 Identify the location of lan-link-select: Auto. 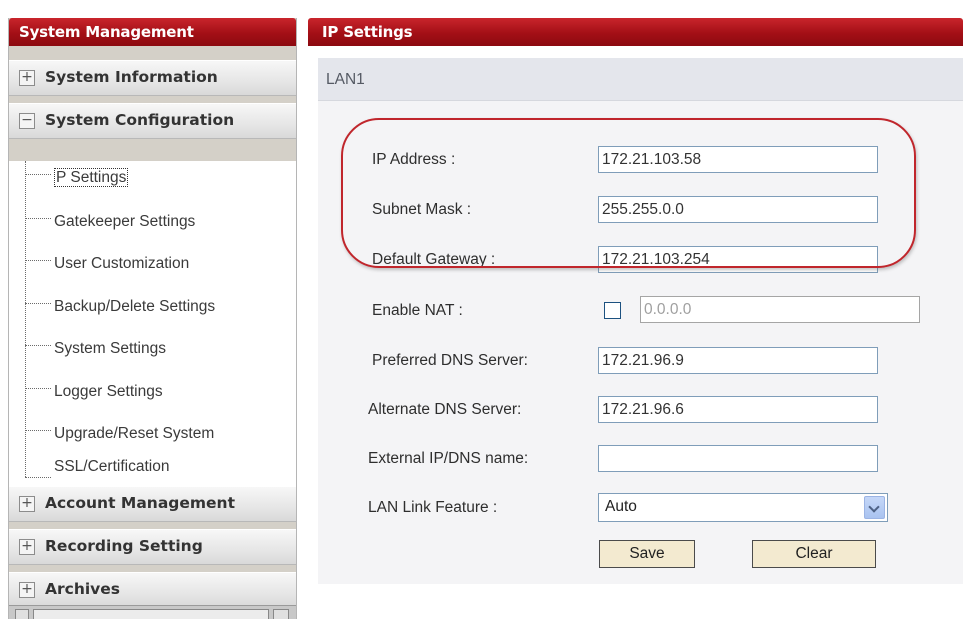
(743, 507).